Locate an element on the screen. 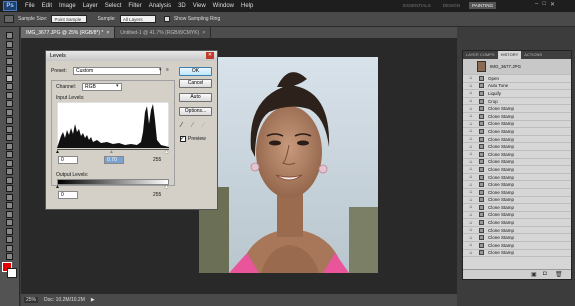  ok-button: OK is located at coordinates (195, 71).